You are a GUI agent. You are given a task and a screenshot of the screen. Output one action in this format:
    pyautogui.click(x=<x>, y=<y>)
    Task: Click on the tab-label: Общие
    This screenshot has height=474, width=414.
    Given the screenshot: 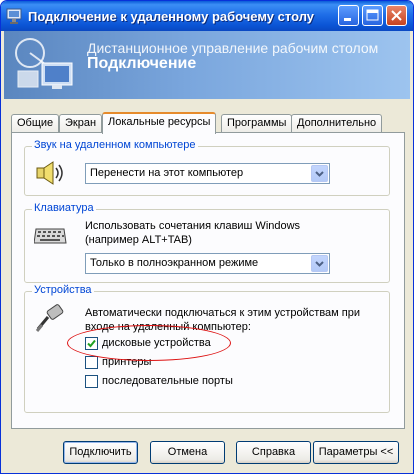 What is the action you would take?
    pyautogui.click(x=35, y=123)
    